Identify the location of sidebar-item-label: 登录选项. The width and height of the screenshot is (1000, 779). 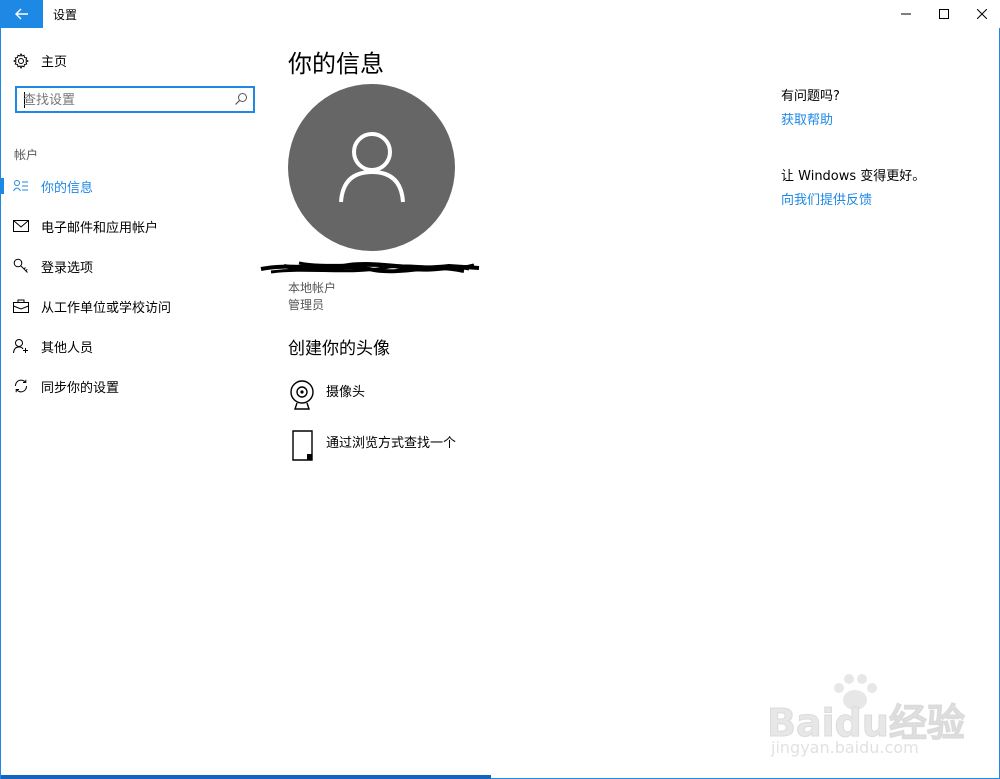
(67, 268).